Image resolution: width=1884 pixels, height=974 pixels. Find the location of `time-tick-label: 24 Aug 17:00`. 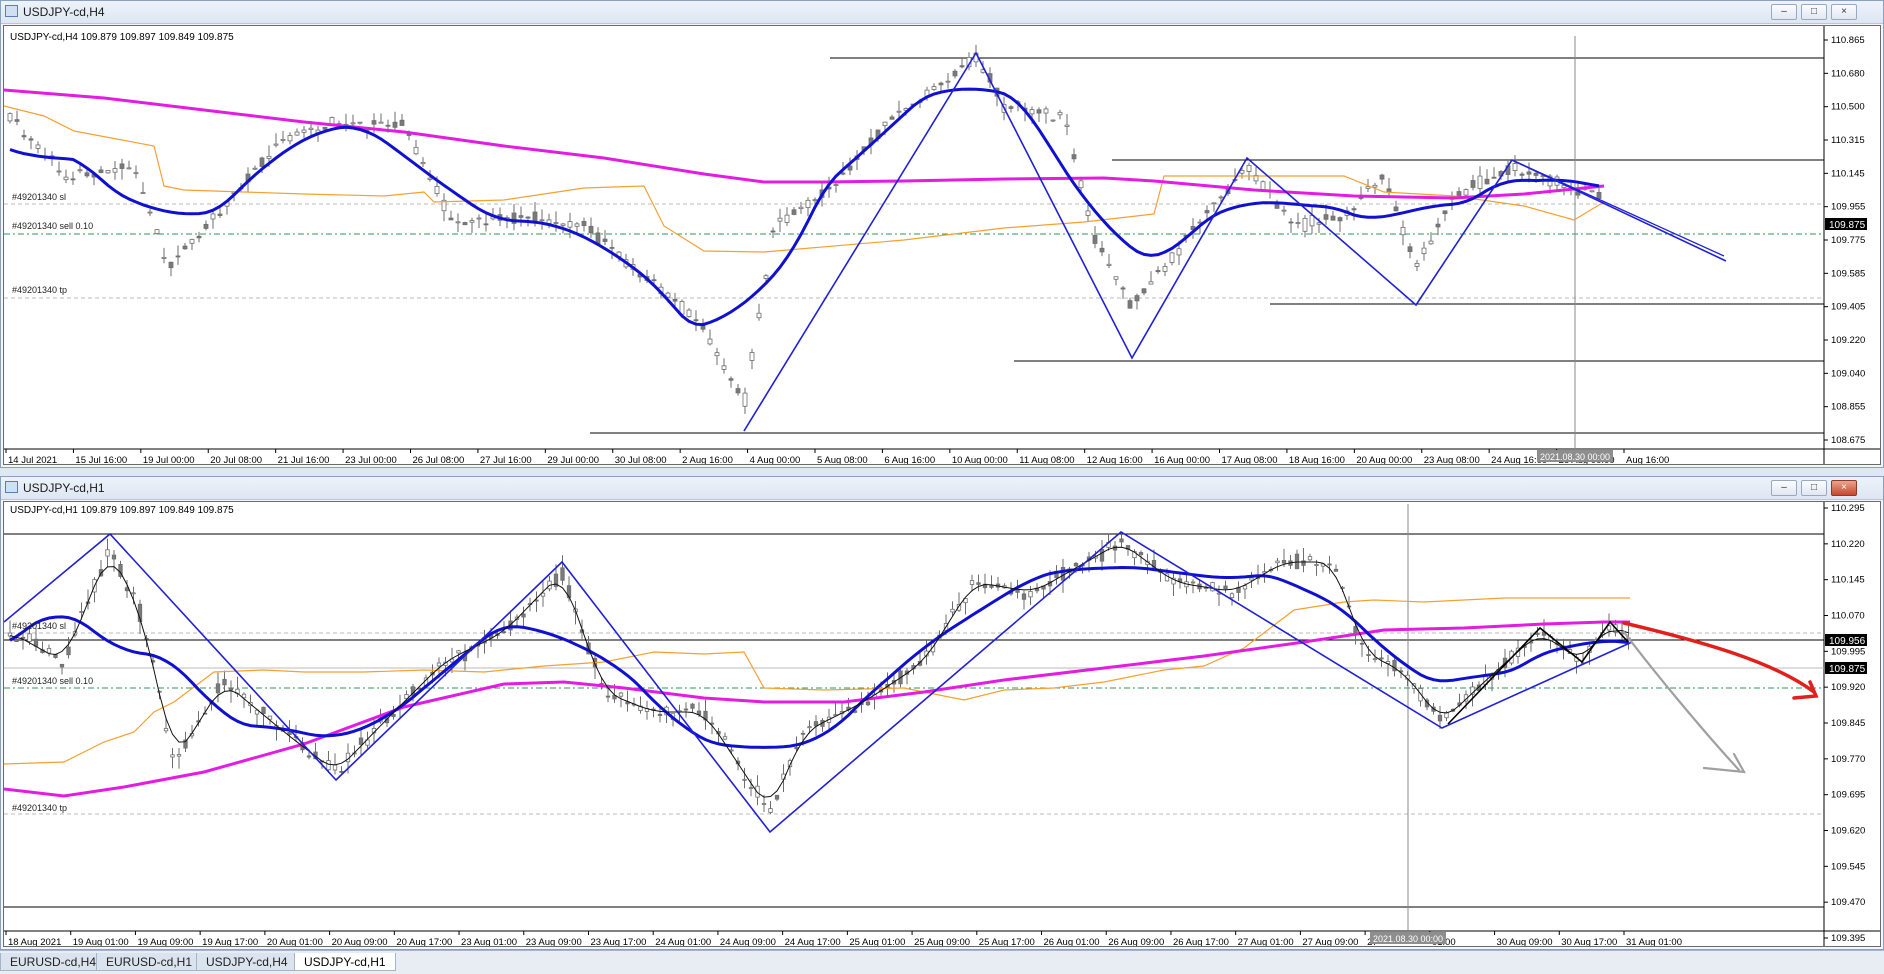

time-tick-label: 24 Aug 17:00 is located at coordinates (813, 942).